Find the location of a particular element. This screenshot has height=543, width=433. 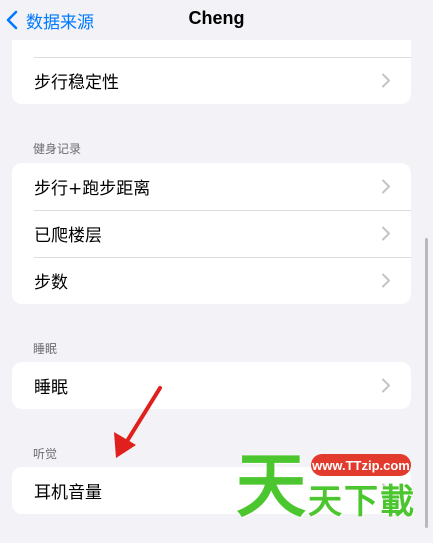

list-item-walking-steadiness: 步行稳定性 is located at coordinates (211, 80).